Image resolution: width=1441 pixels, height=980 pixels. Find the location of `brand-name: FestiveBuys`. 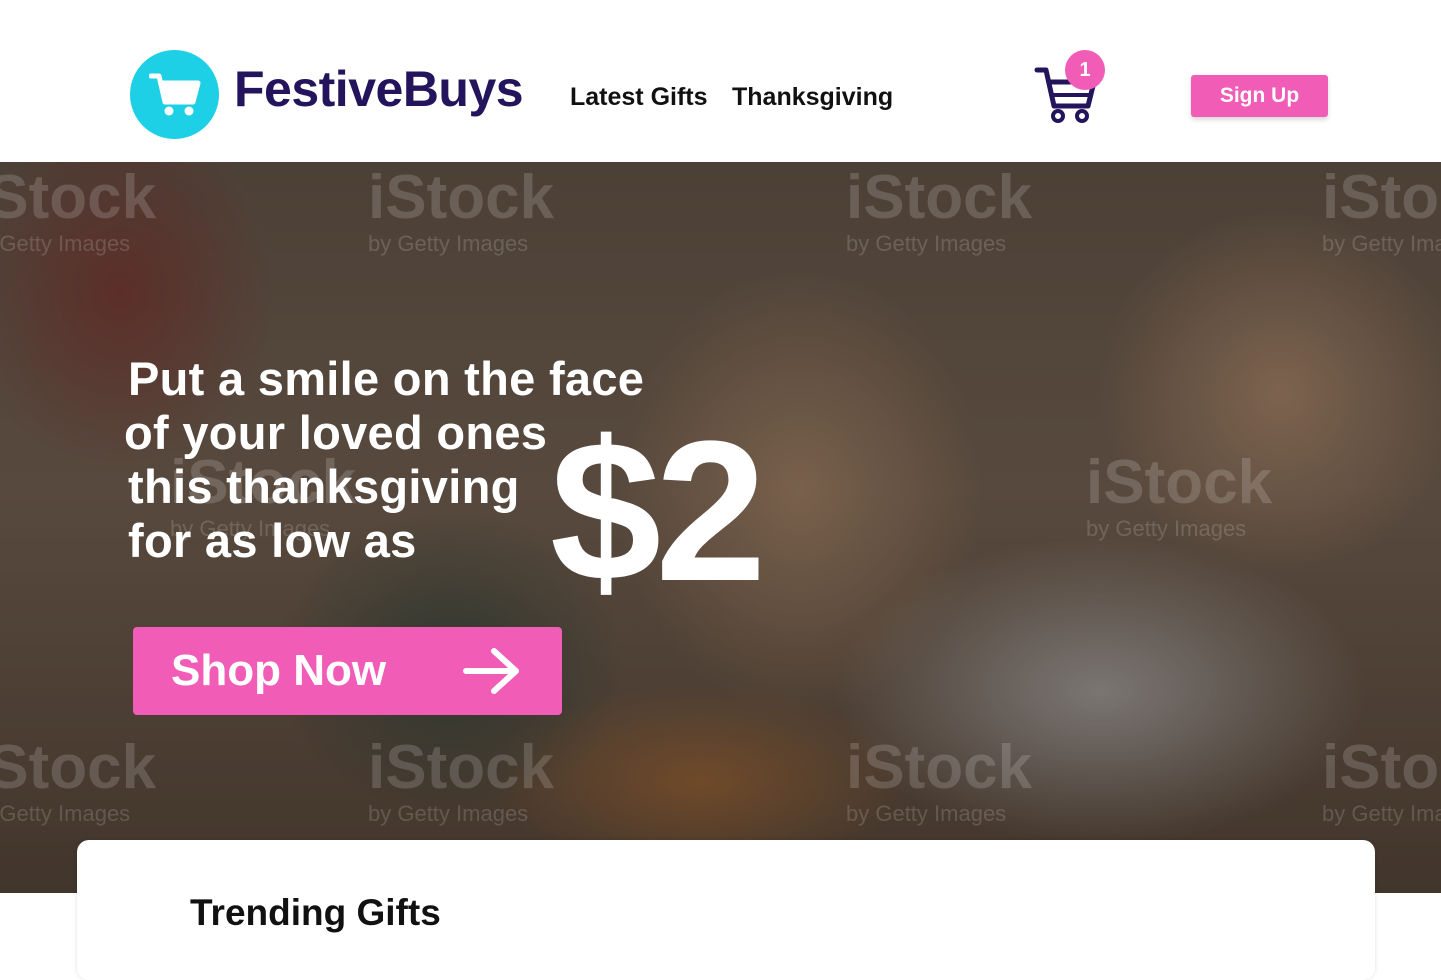

brand-name: FestiveBuys is located at coordinates (379, 89).